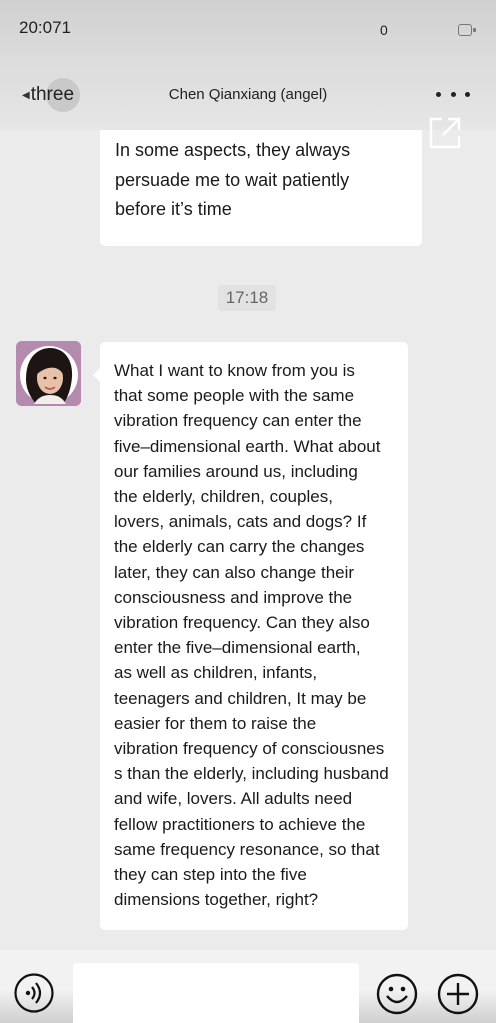 This screenshot has height=1023, width=496. I want to click on status-indicator: 0, so click(384, 30).